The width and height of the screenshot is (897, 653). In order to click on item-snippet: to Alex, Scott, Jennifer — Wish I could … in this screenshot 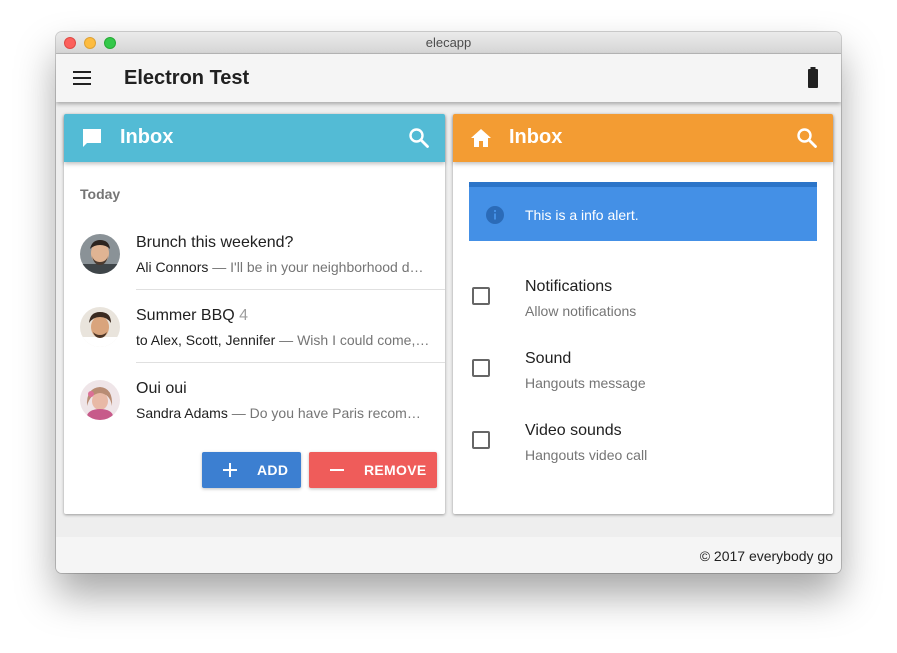, I will do `click(283, 340)`.